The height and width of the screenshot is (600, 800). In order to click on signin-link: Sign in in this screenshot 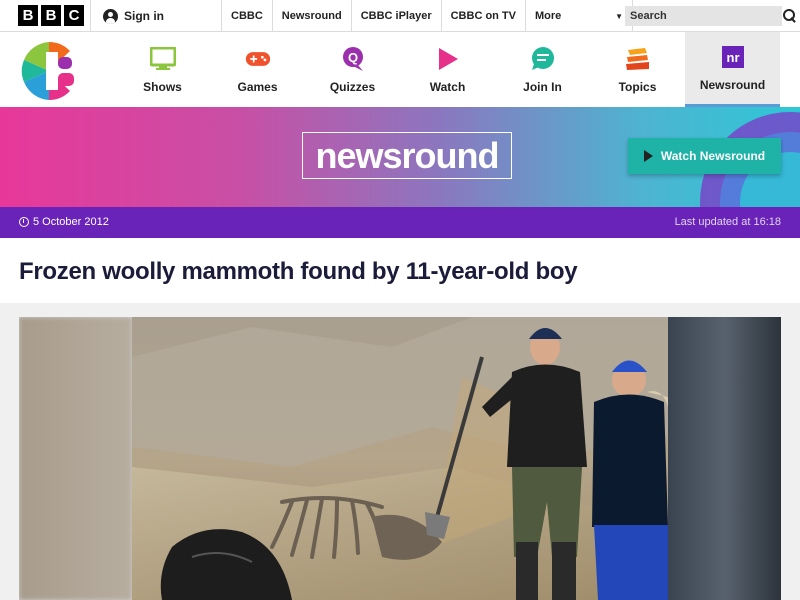, I will do `click(127, 16)`.